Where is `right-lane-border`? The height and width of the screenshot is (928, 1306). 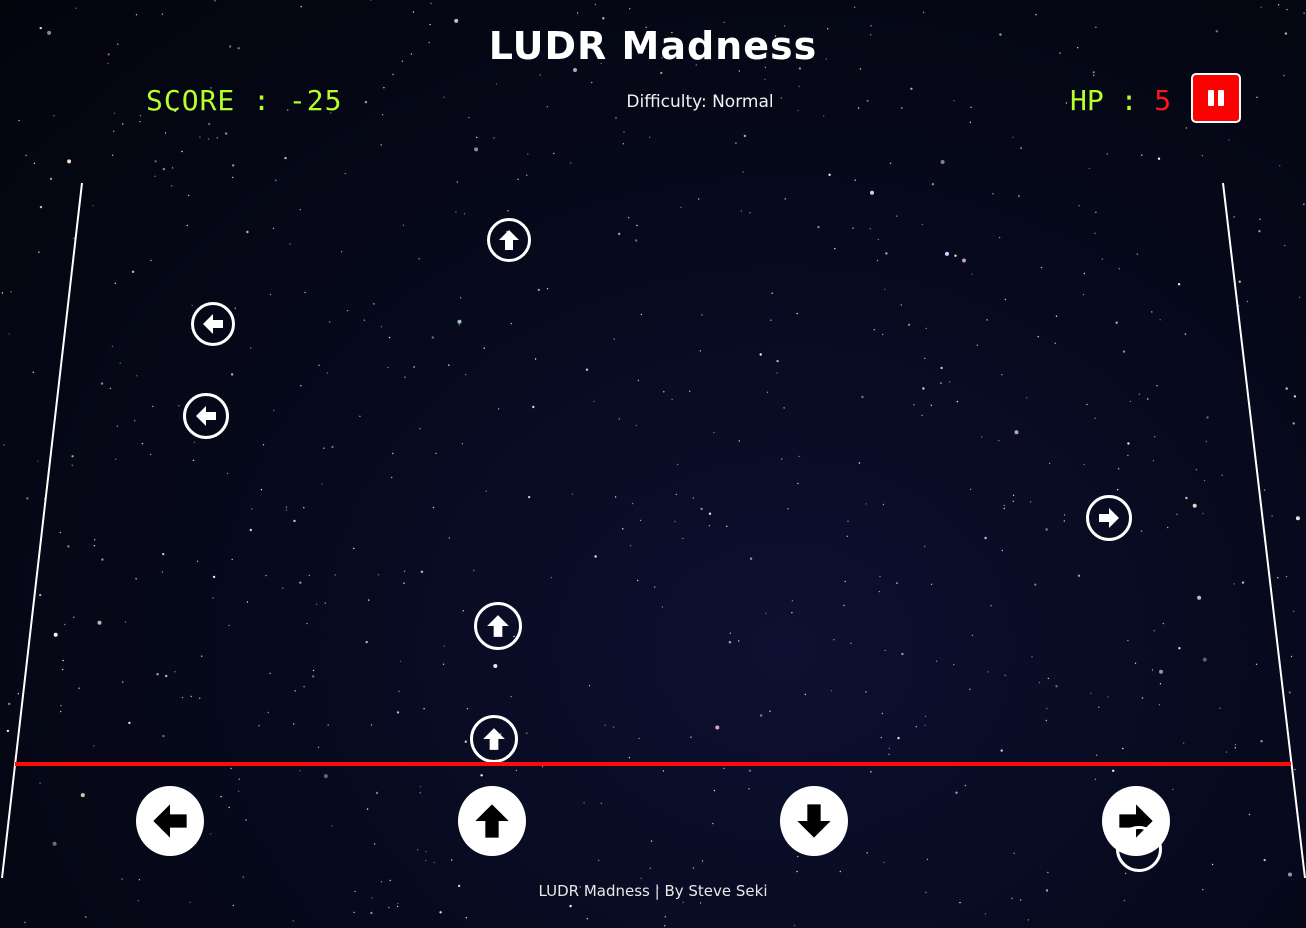 right-lane-border is located at coordinates (1264, 530).